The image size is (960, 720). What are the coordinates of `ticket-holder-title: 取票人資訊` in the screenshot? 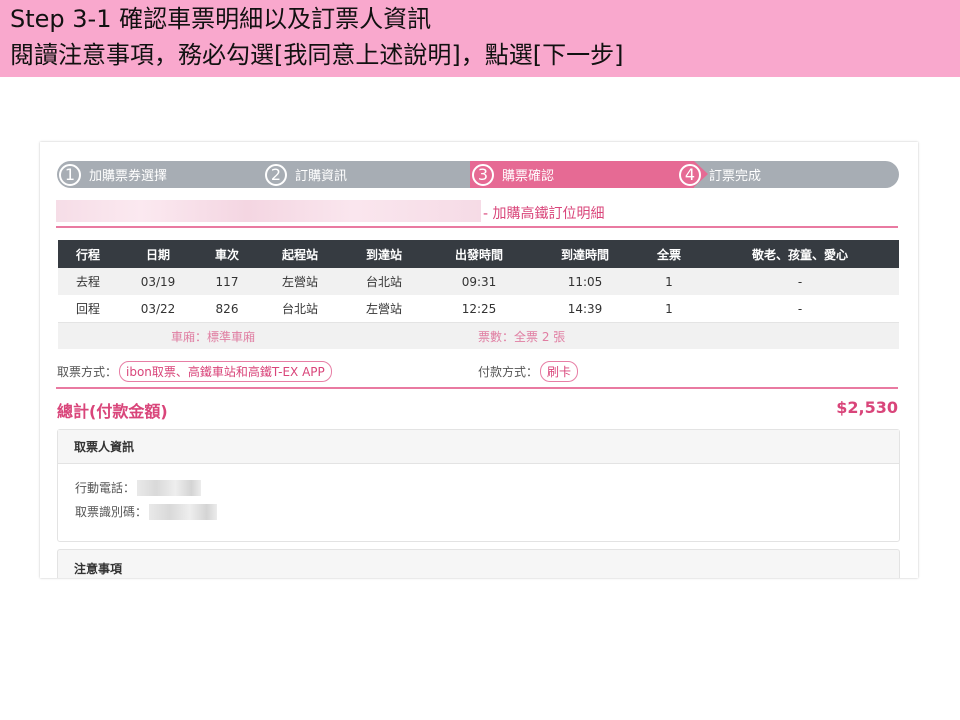 It's located at (478, 447).